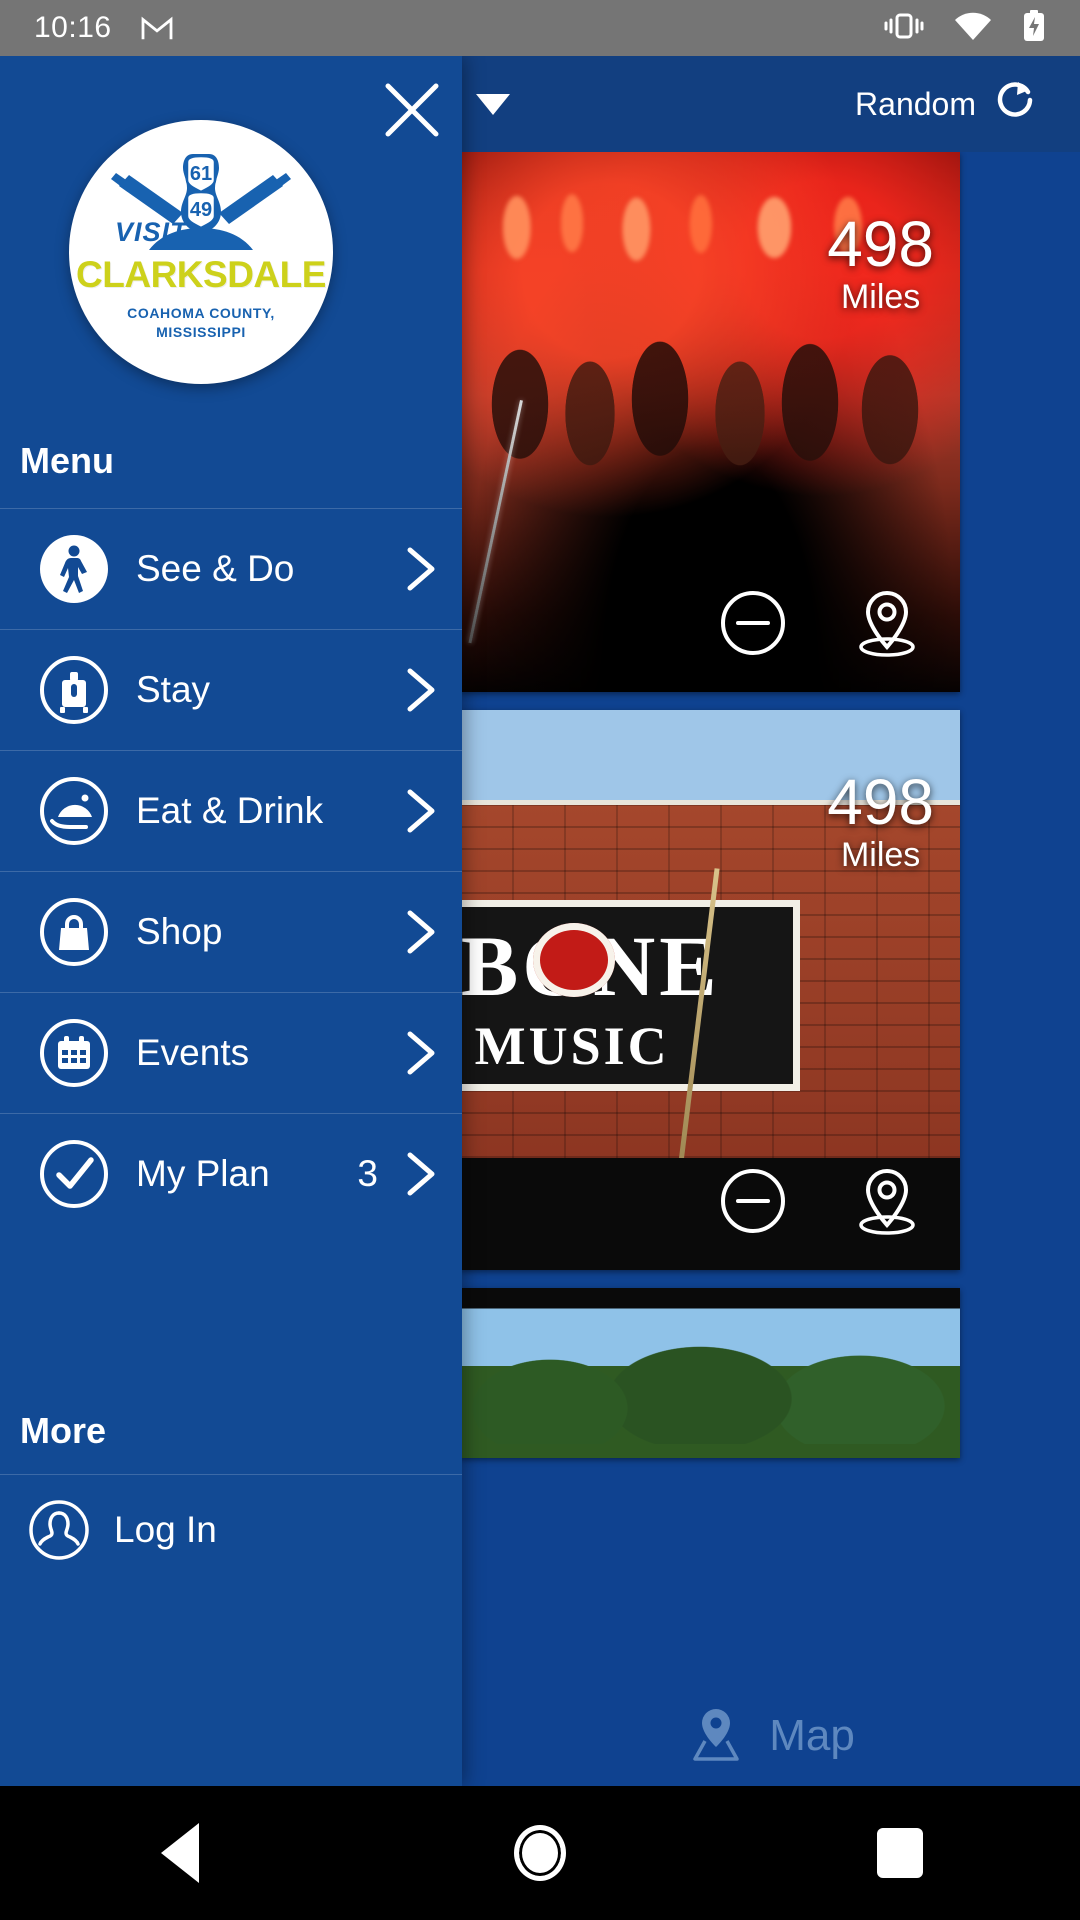  I want to click on sidebar-item-label: Events, so click(193, 1052).